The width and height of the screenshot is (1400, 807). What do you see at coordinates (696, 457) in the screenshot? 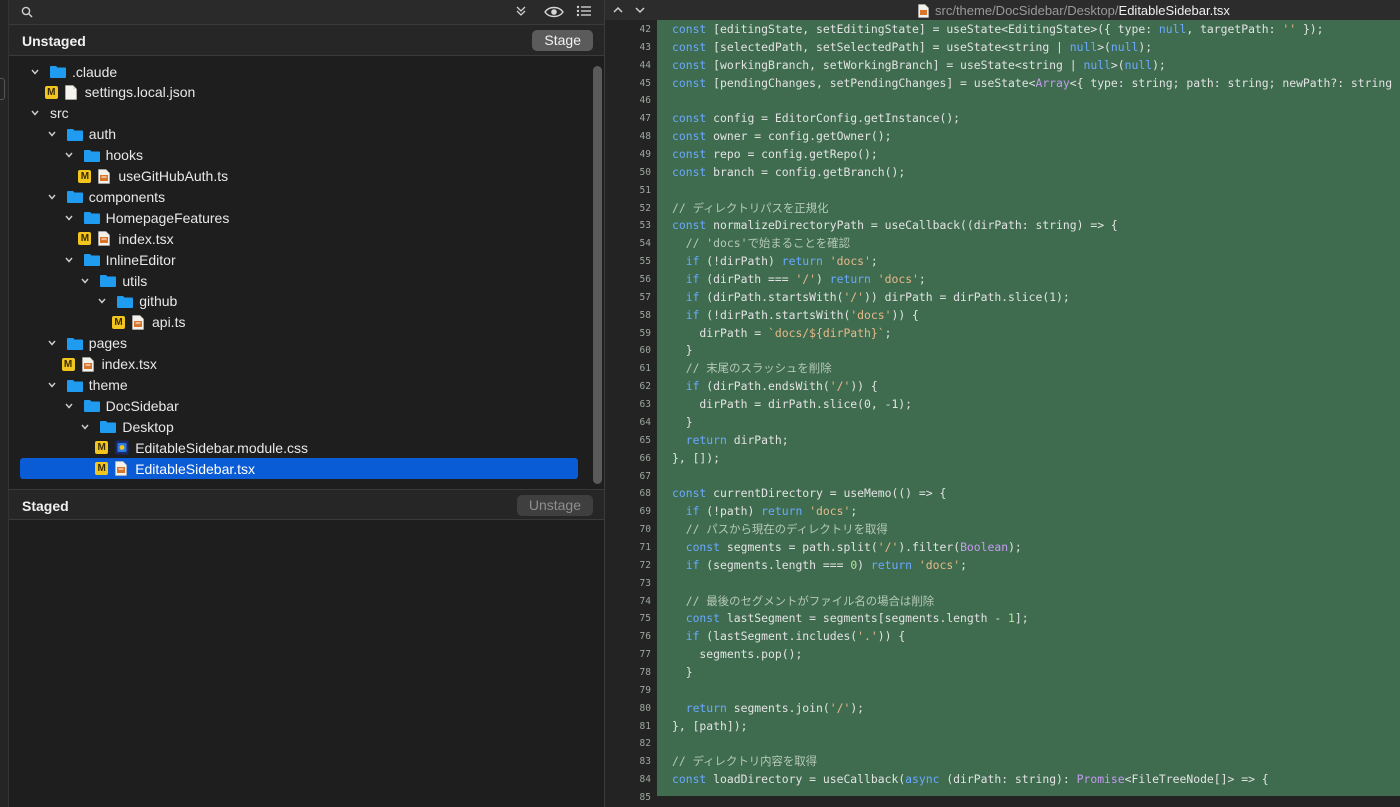
I see `code-text: }, []);` at bounding box center [696, 457].